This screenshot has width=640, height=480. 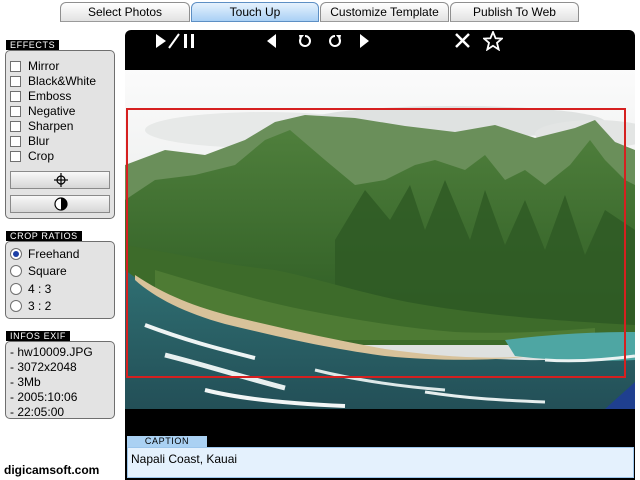 I want to click on effect-mirror: Mirror, so click(x=34, y=66).